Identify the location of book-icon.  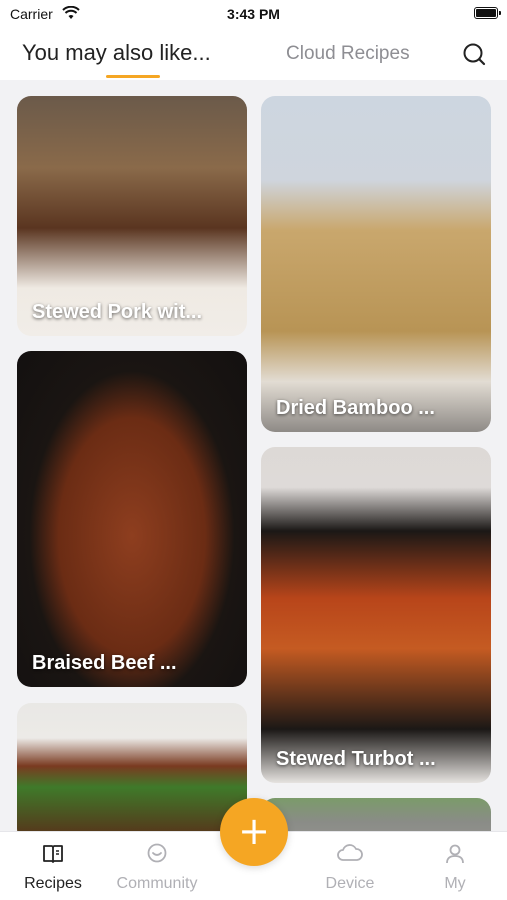
(53, 854).